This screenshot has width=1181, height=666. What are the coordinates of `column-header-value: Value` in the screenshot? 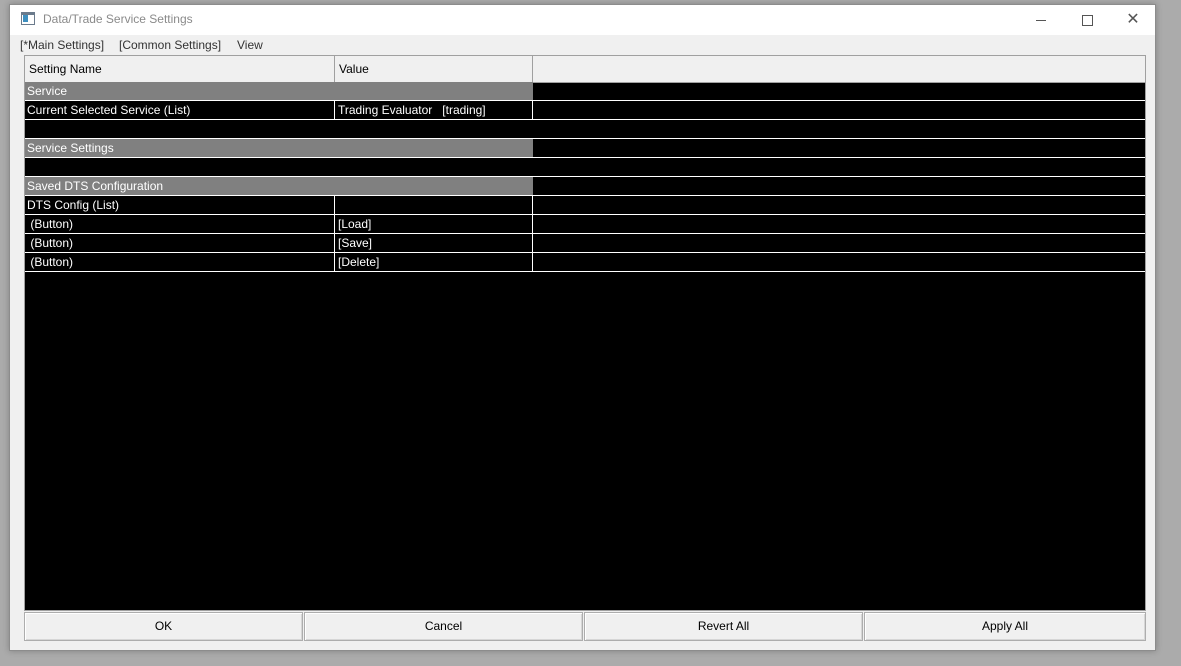 It's located at (434, 69).